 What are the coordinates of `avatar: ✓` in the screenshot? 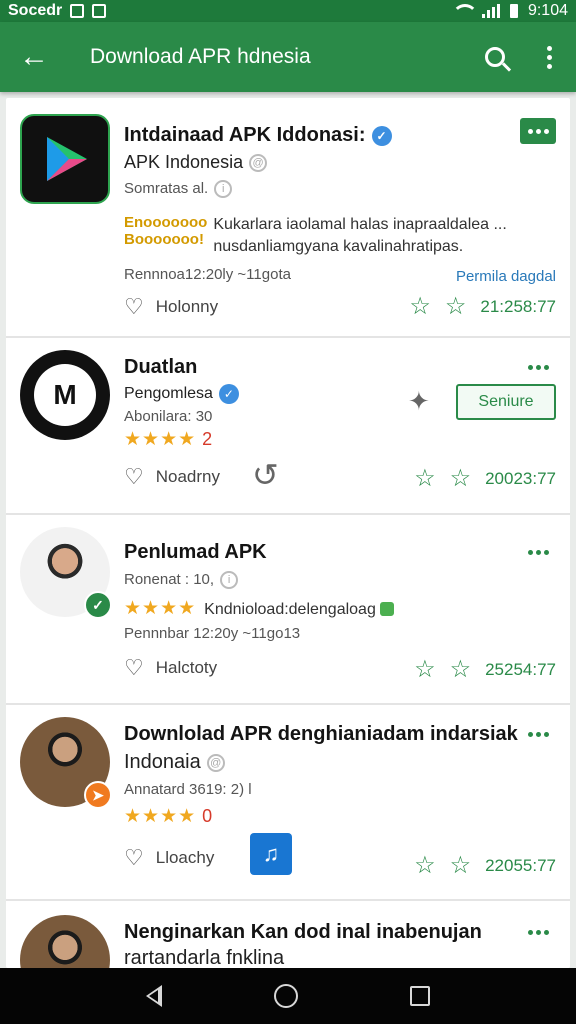 It's located at (66, 573).